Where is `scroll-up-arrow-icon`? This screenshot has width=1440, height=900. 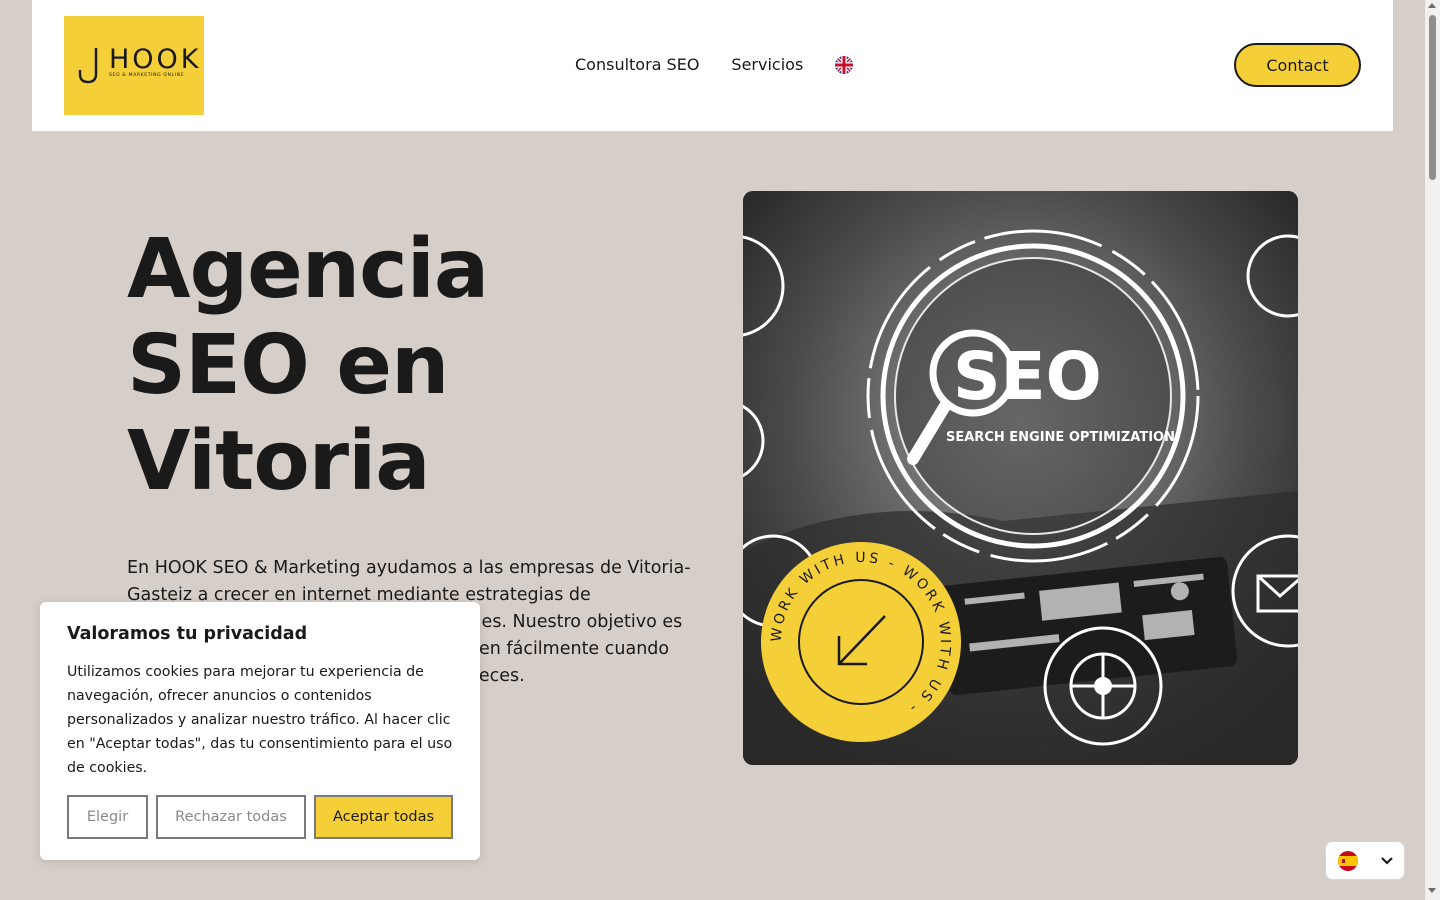 scroll-up-arrow-icon is located at coordinates (1432, 5).